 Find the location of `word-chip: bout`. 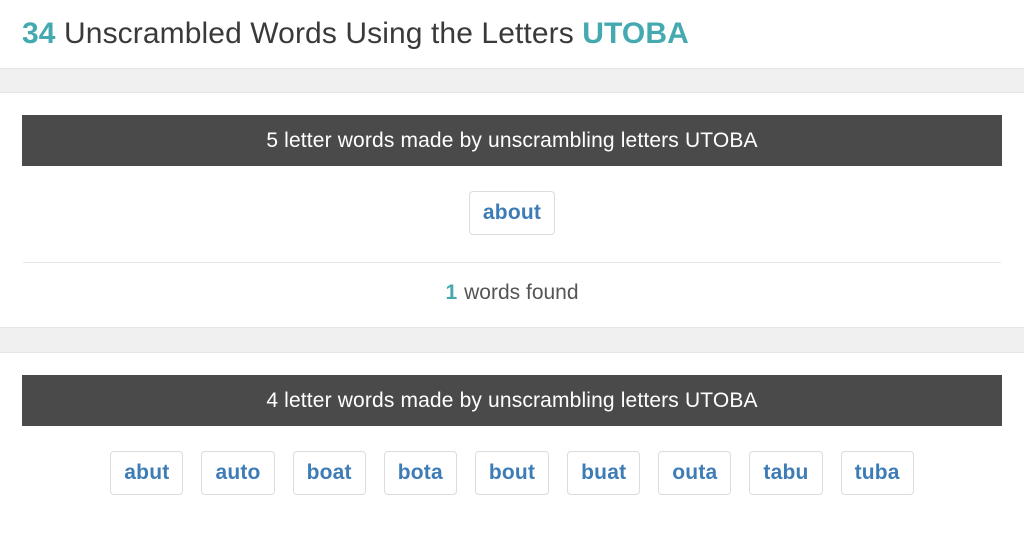

word-chip: bout is located at coordinates (512, 473).